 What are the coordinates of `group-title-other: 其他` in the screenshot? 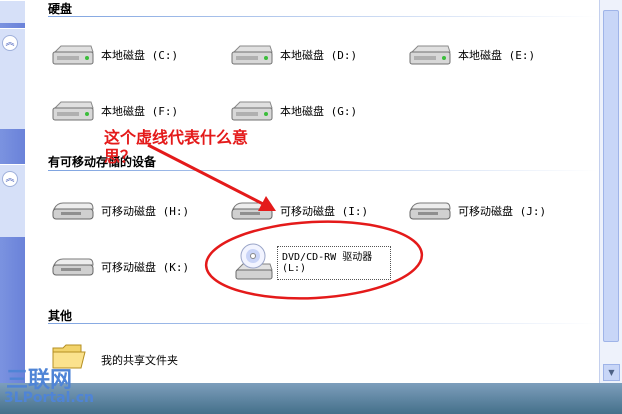 It's located at (60, 316).